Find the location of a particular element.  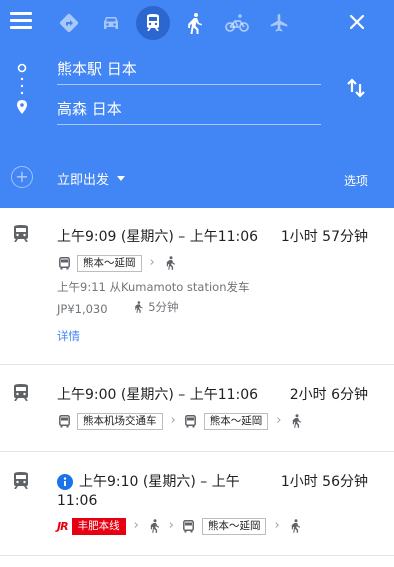

walking-mode-button is located at coordinates (195, 23).